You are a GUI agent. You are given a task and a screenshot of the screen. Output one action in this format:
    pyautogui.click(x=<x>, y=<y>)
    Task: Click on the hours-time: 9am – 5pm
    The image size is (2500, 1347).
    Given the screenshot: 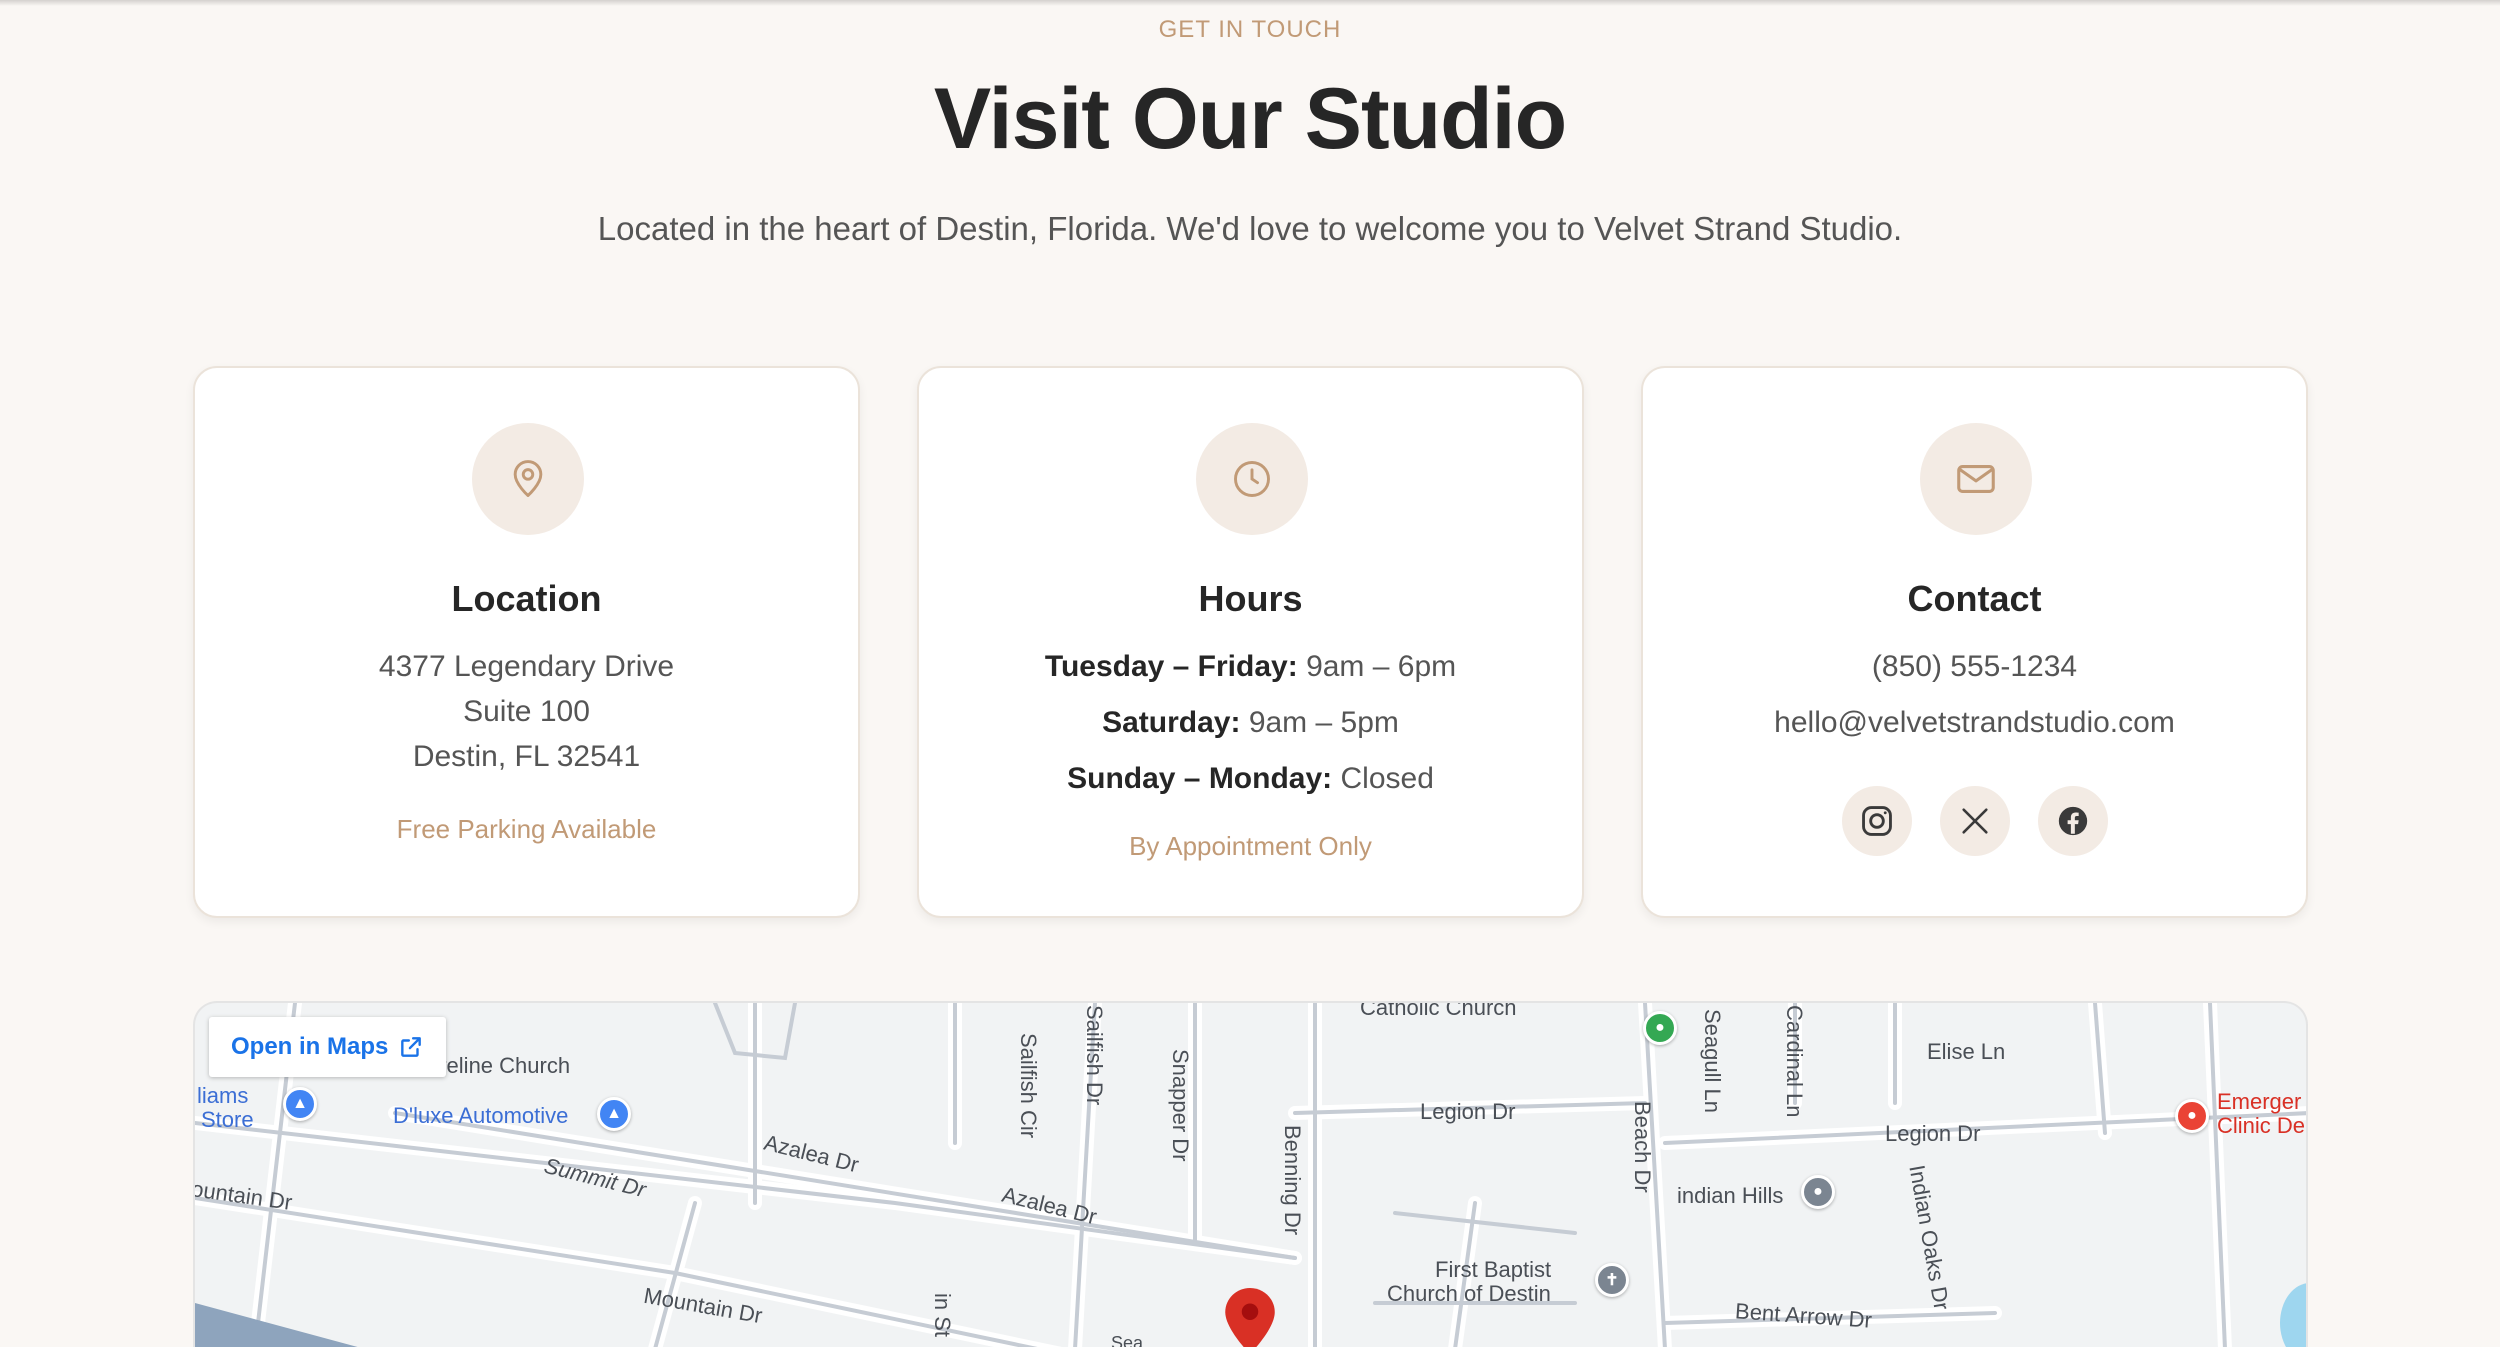 What is the action you would take?
    pyautogui.click(x=1323, y=722)
    